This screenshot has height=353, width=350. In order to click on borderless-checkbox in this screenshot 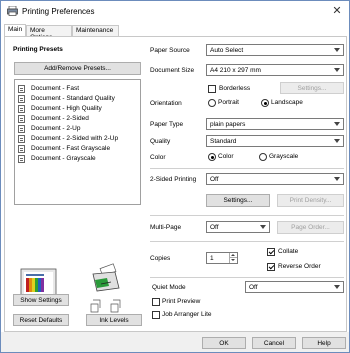, I will do `click(212, 89)`.